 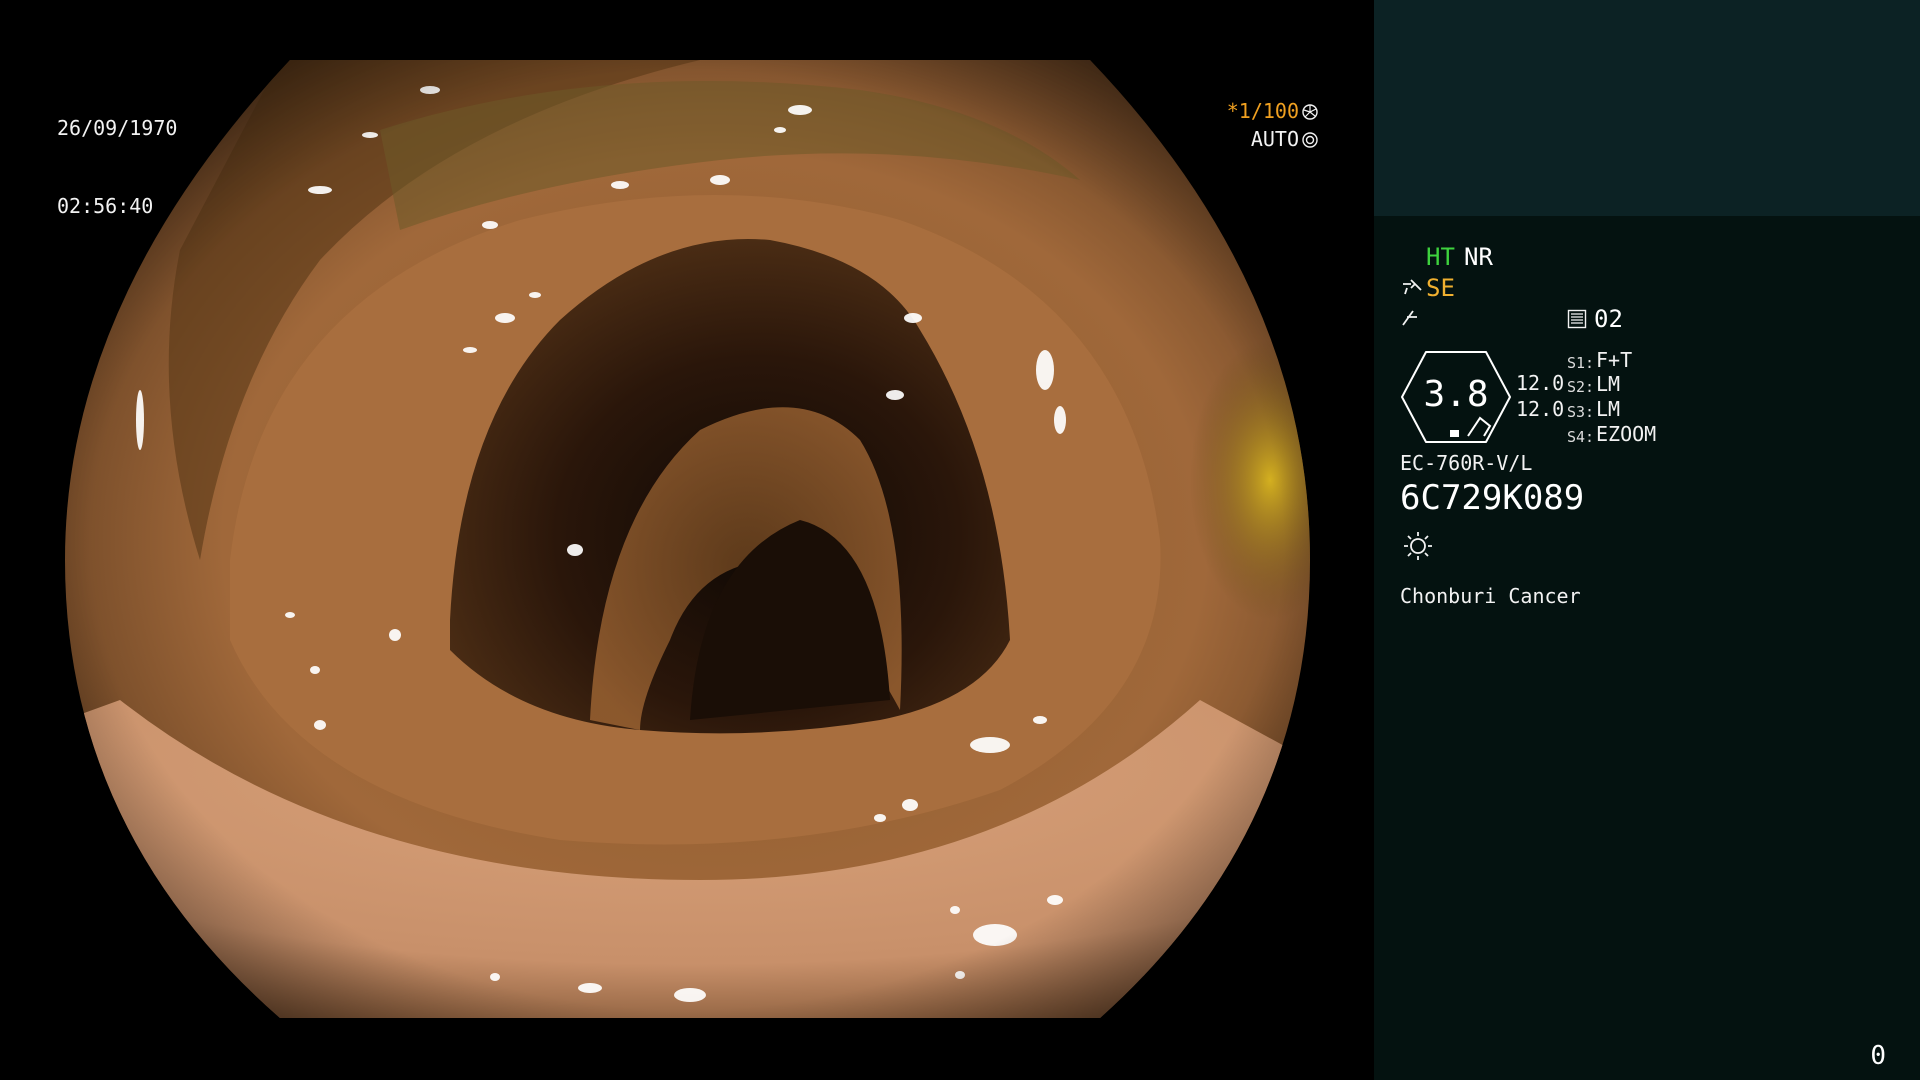 What do you see at coordinates (1310, 140) in the screenshot?
I see `iris-icon` at bounding box center [1310, 140].